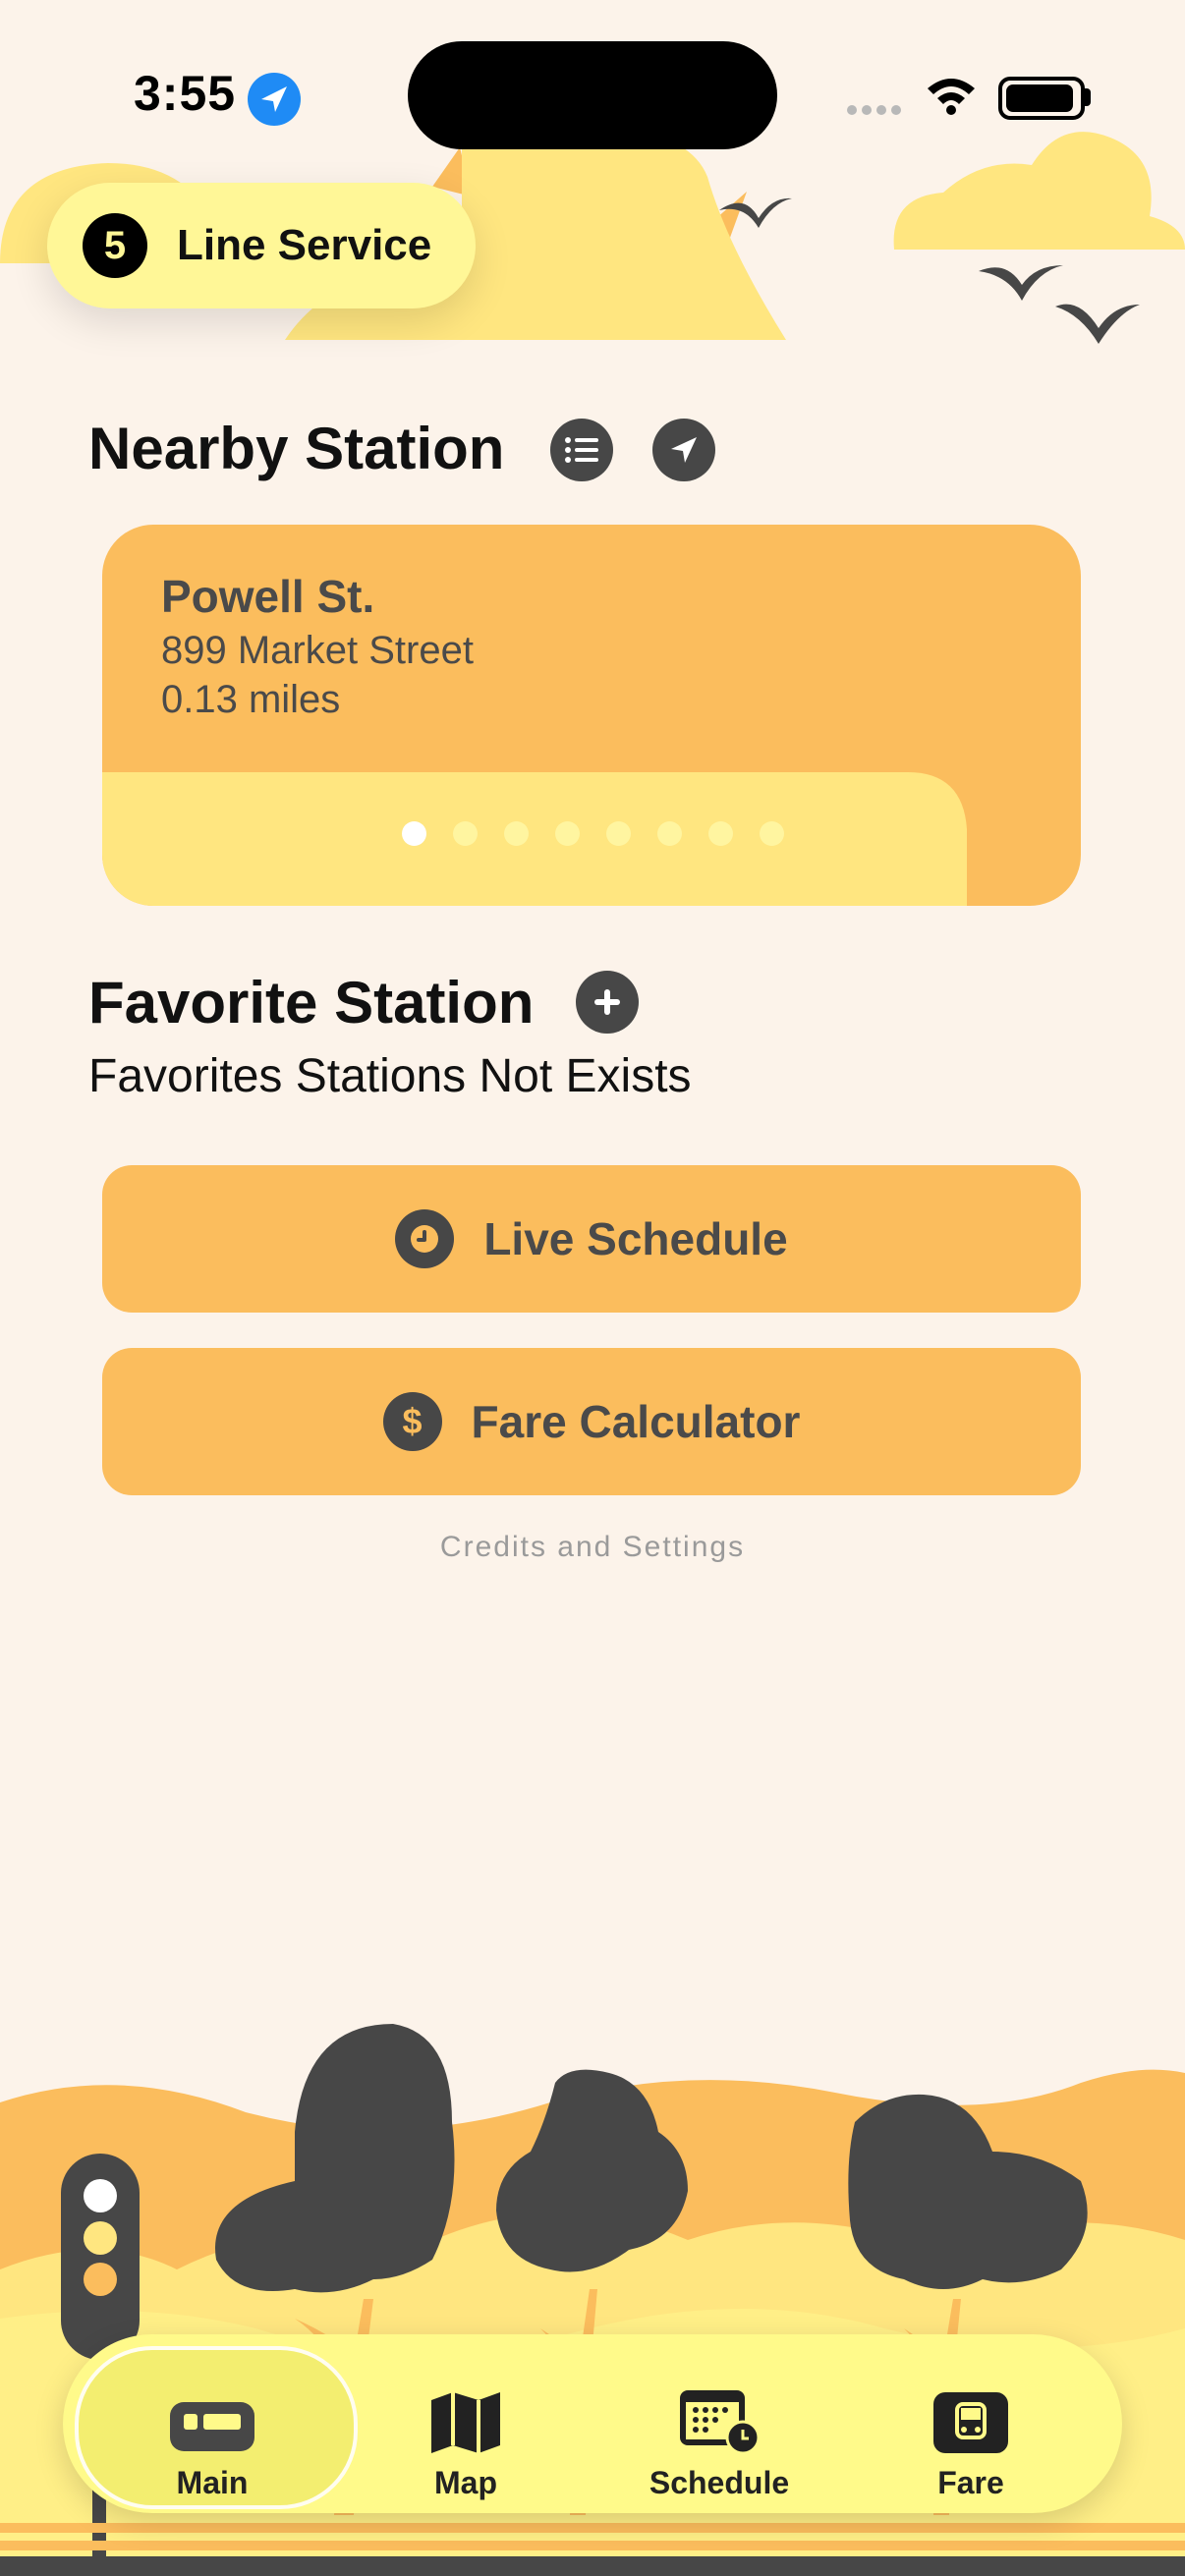  I want to click on station-address: 899 Market Street, so click(318, 650).